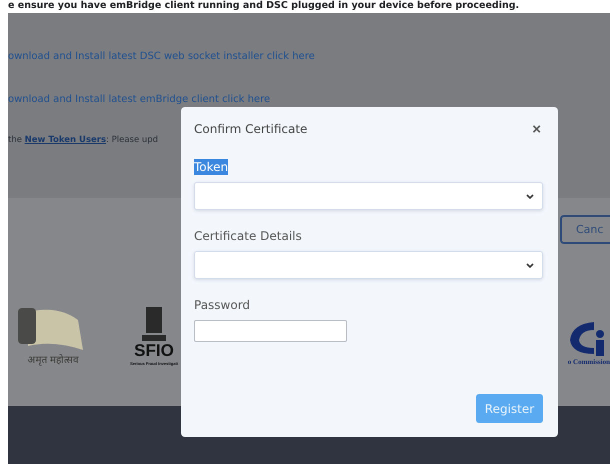 This screenshot has width=610, height=464. Describe the element at coordinates (309, 56) in the screenshot. I see `download-link: ownload and Install latest DSC web socket installer click here` at that location.